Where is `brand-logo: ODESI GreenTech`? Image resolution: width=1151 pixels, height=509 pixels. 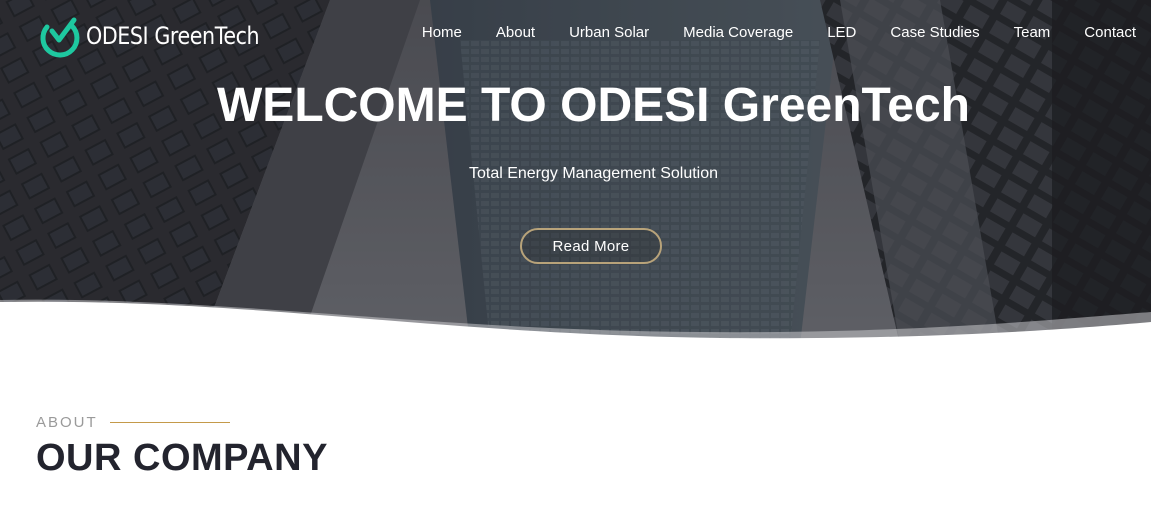 brand-logo: ODESI GreenTech is located at coordinates (162, 36).